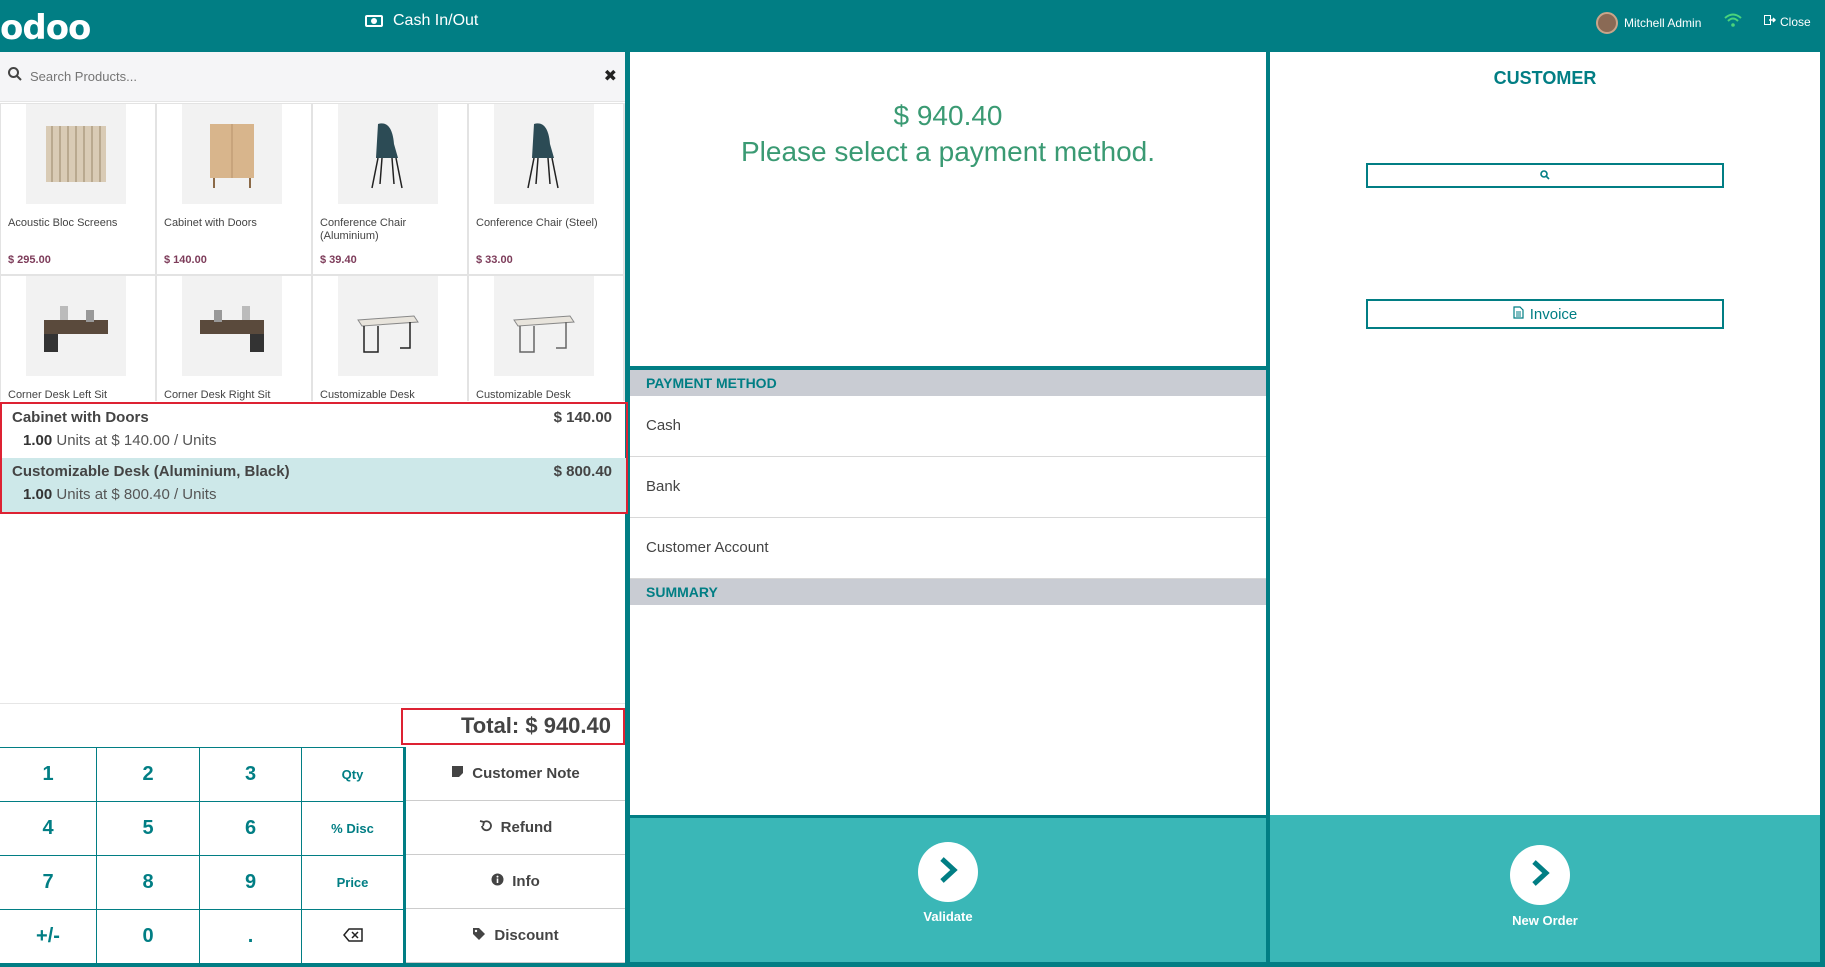 The width and height of the screenshot is (1825, 967). I want to click on product-price: $ 39.40, so click(338, 260).